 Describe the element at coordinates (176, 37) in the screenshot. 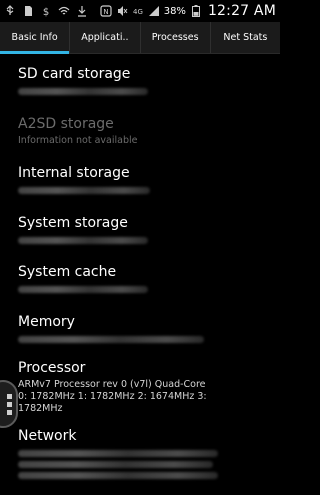

I see `tab-processes: Processes` at that location.